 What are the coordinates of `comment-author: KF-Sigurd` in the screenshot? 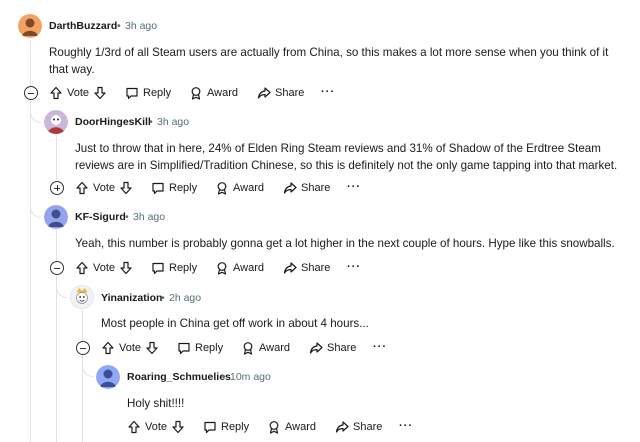 It's located at (100, 217).